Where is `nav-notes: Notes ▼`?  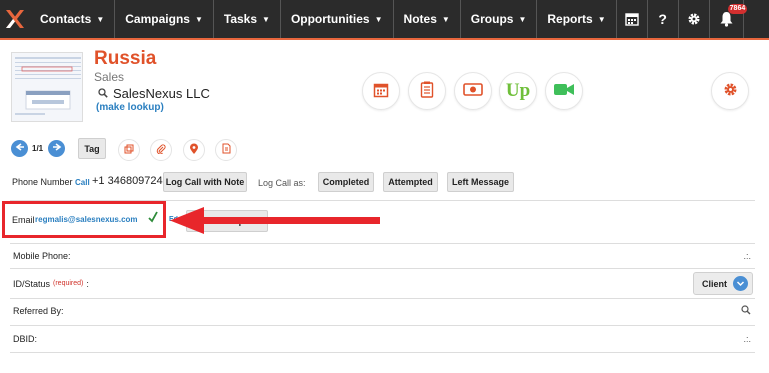 nav-notes: Notes ▼ is located at coordinates (427, 19).